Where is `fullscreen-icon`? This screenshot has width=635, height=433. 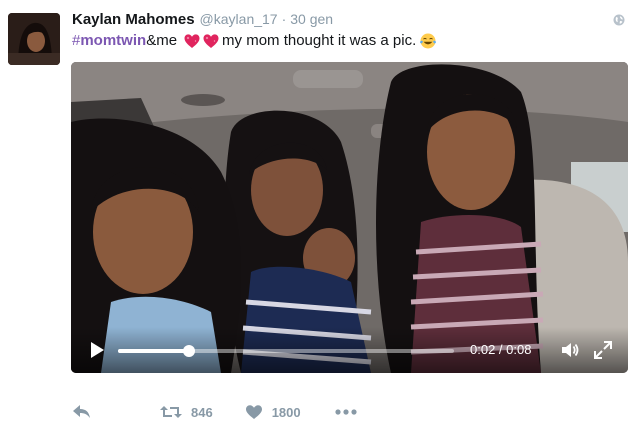
fullscreen-icon is located at coordinates (603, 350).